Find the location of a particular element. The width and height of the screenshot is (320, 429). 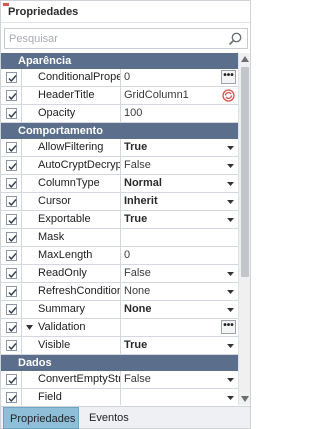

property-row-field: Field is located at coordinates (119, 397).